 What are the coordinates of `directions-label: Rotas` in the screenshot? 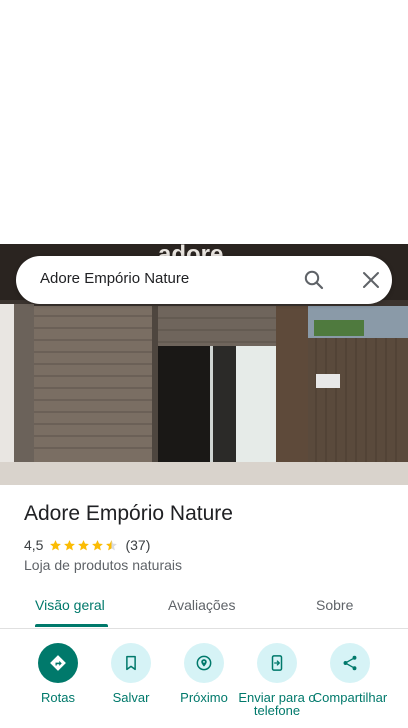 It's located at (58, 697).